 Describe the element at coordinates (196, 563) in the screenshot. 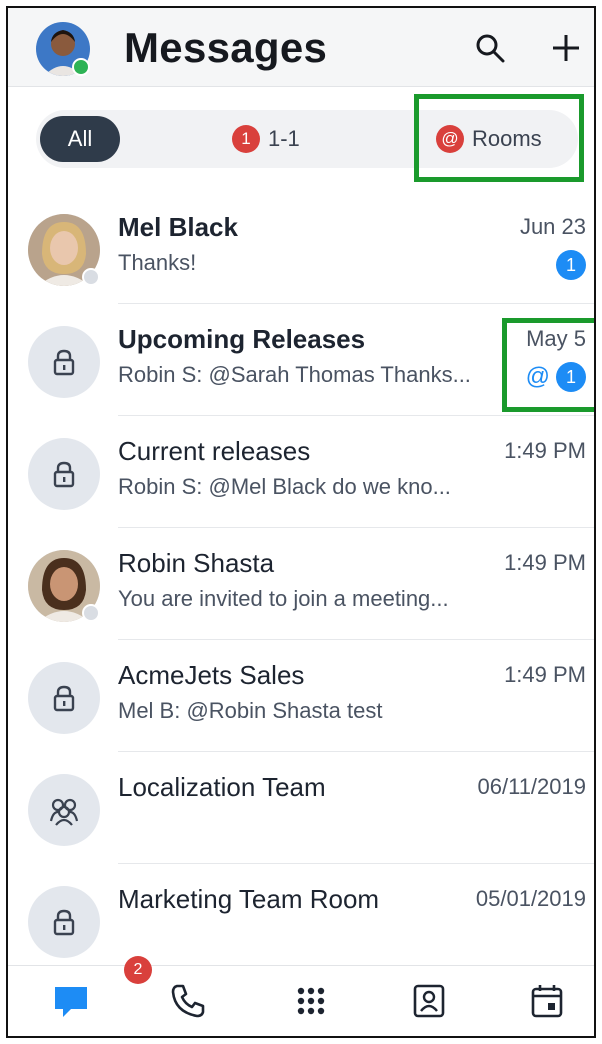

I see `conversation-title: Robin Shasta` at that location.